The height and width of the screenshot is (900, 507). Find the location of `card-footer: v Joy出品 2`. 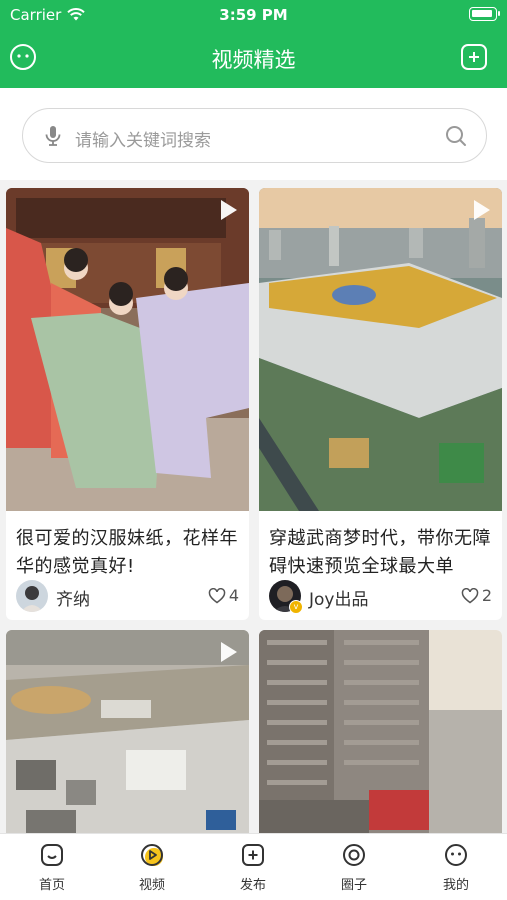

card-footer: v Joy出品 2 is located at coordinates (380, 597).